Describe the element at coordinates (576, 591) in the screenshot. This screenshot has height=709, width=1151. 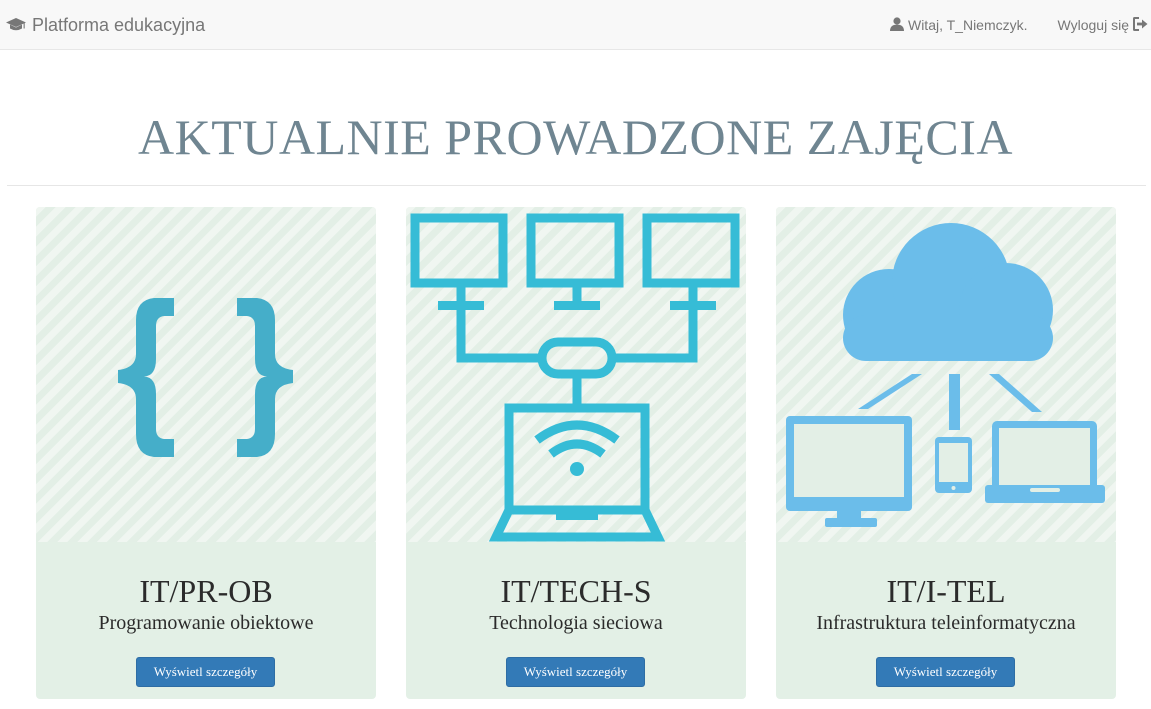
I see `course-code: IT/TECH-S` at that location.